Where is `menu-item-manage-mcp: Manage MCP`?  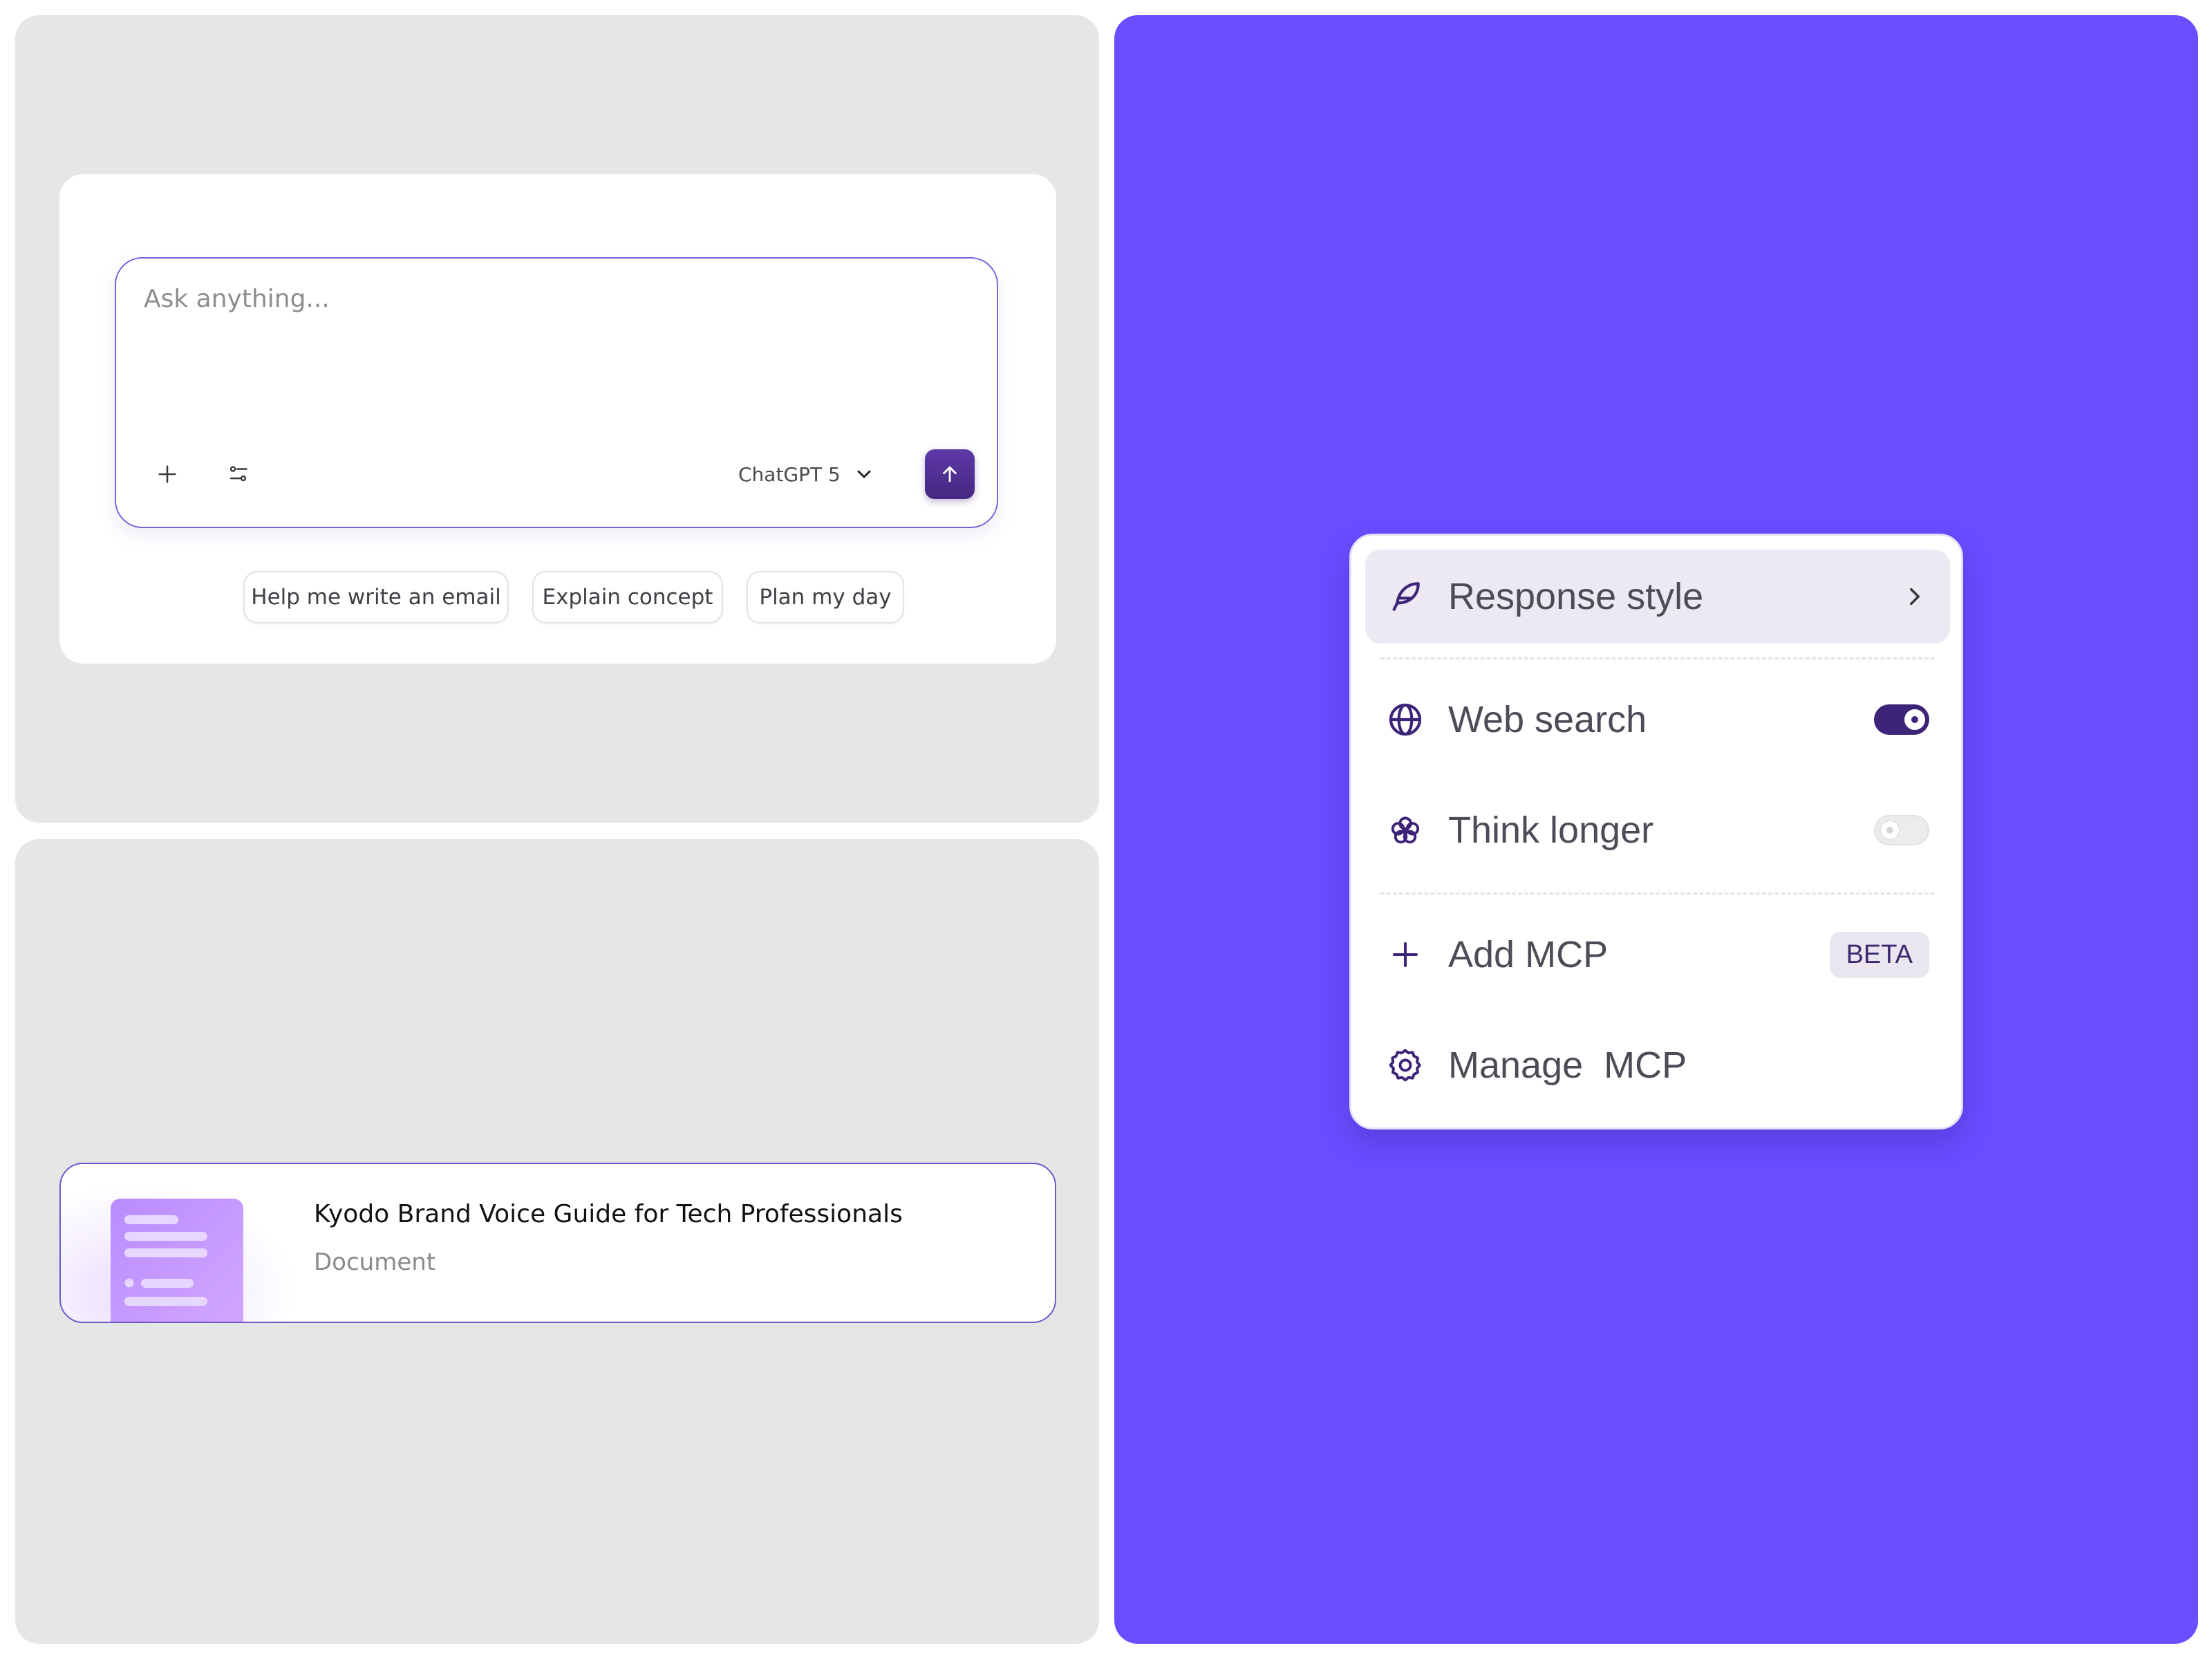
menu-item-manage-mcp: Manage MCP is located at coordinates (1657, 1065).